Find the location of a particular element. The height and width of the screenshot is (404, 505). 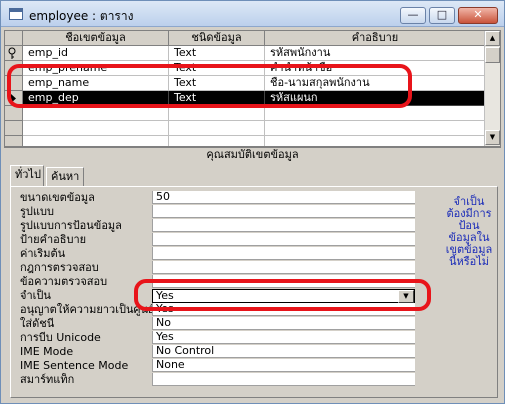

property-value: No Control is located at coordinates (283, 351).